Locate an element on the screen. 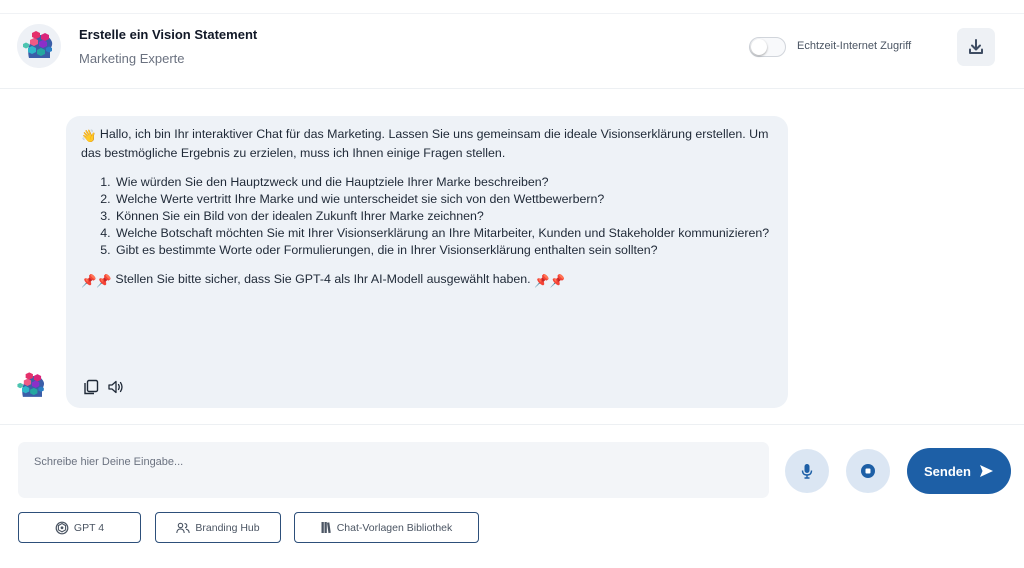 The height and width of the screenshot is (568, 1024). toggle-knob is located at coordinates (759, 47).